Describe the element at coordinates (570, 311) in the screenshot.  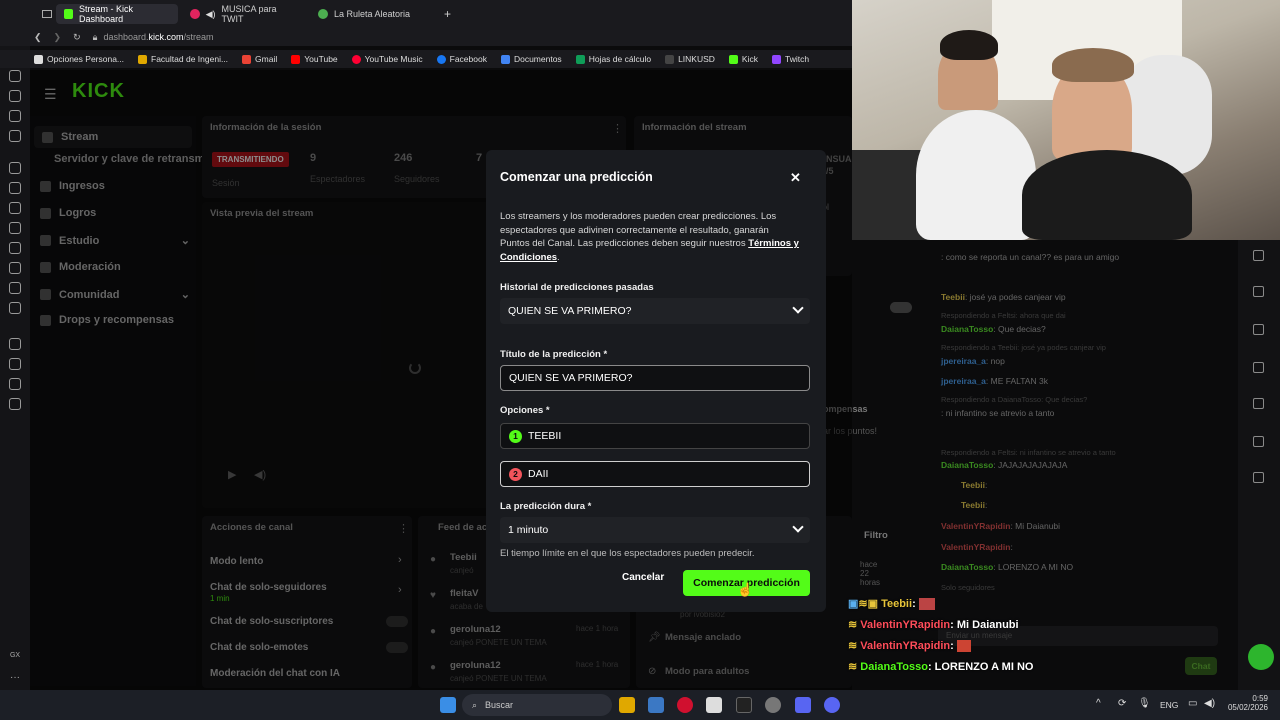
I see `history-value: QUIEN SE VA PRIMERO?` at that location.